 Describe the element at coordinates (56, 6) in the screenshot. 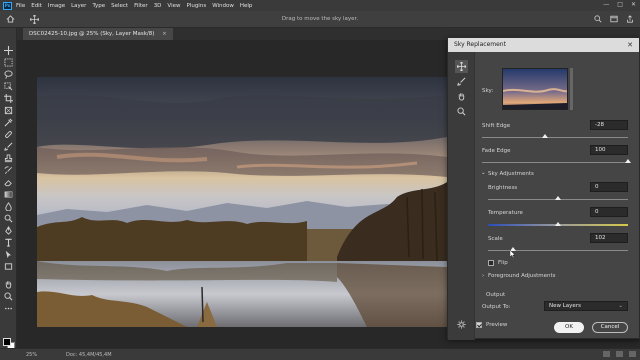

I see `menu-image: Image` at that location.